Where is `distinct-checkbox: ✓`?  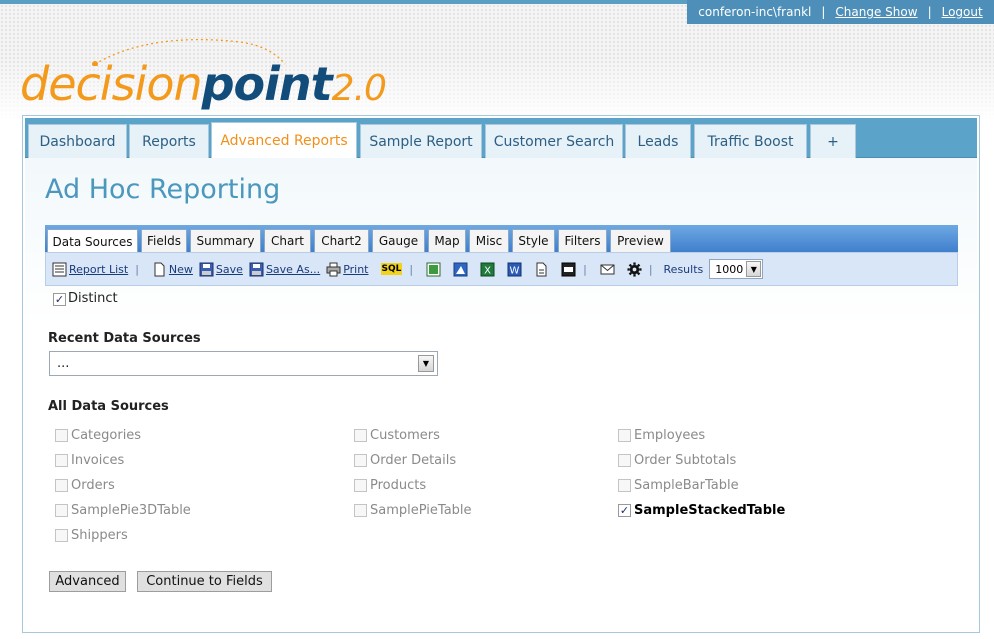
distinct-checkbox: ✓ is located at coordinates (59, 299).